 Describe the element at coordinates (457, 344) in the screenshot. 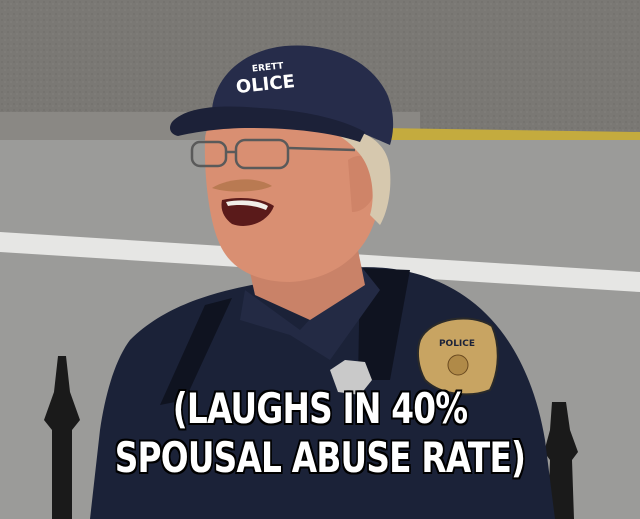

I see `patch-text: POLICE` at that location.